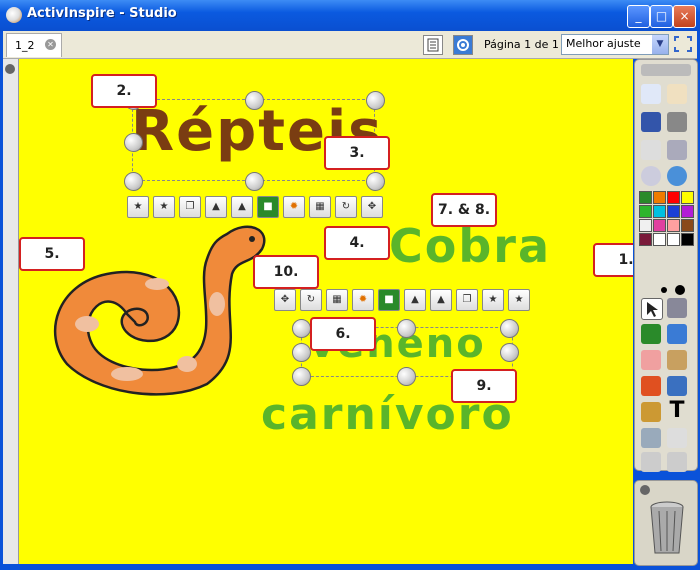  I want to click on left-side-panel, so click(11, 311).